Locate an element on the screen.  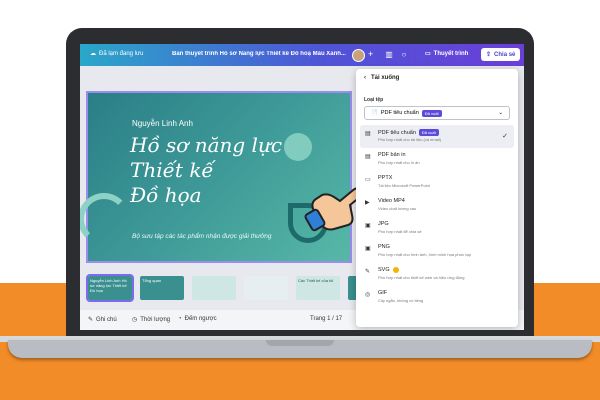
select-value: PDF tiêu chuẩn is located at coordinates (399, 113).